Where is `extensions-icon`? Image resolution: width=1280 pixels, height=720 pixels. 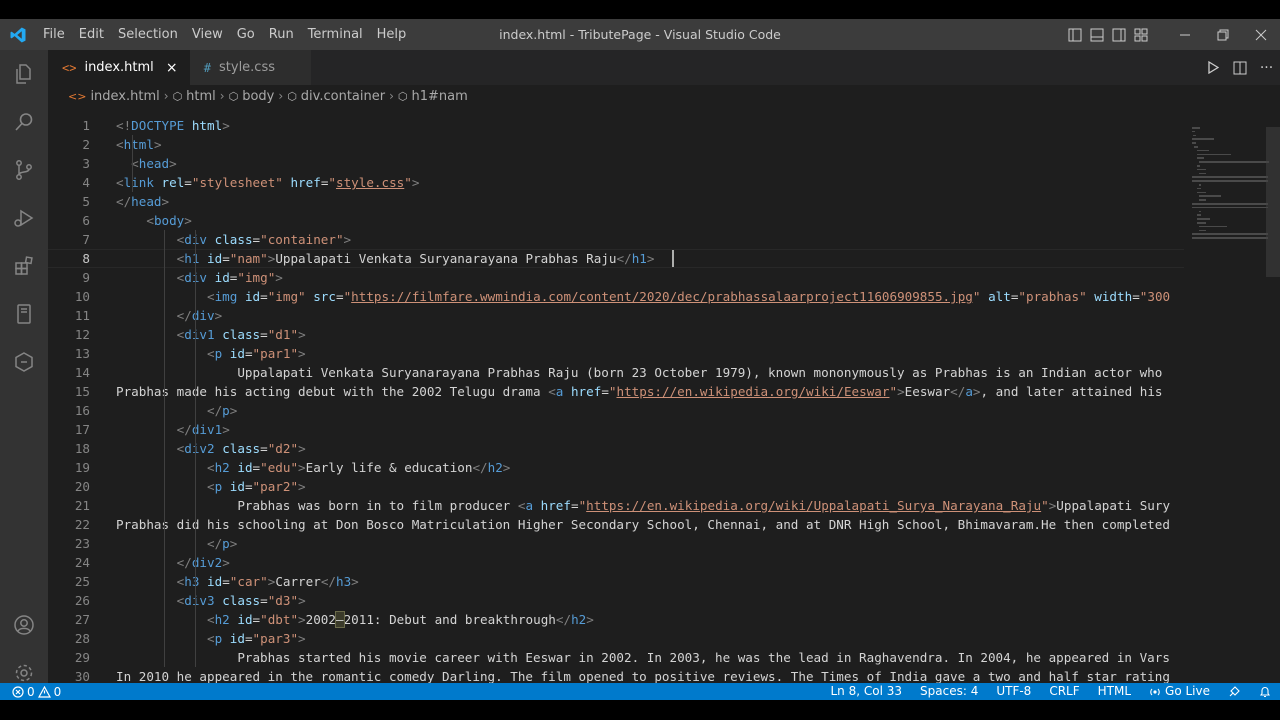 extensions-icon is located at coordinates (24, 266).